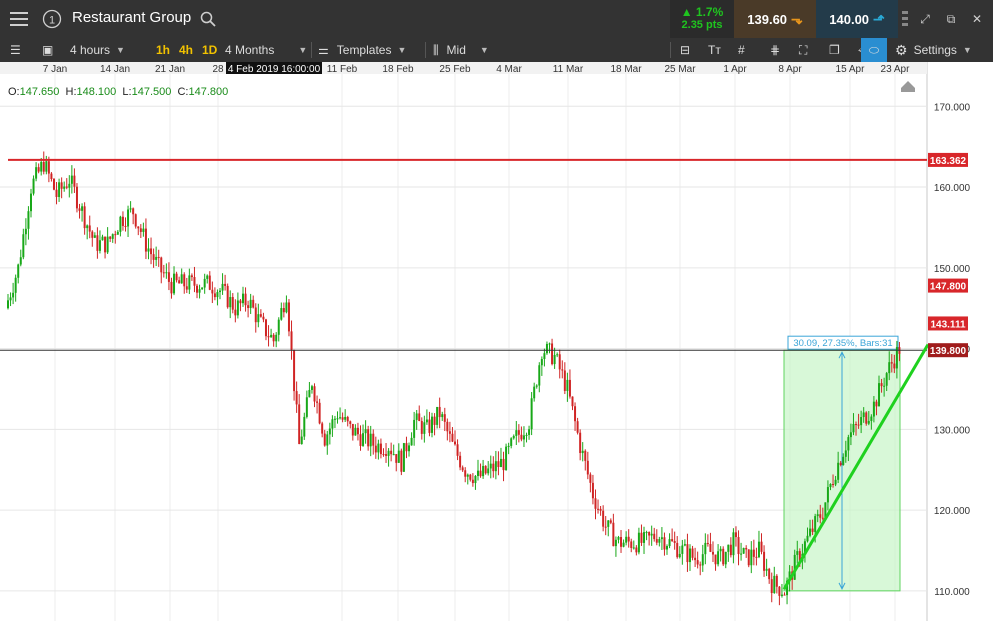 The width and height of the screenshot is (993, 621). I want to click on templates-dropdown: ⚌ Templates ▼, so click(362, 50).